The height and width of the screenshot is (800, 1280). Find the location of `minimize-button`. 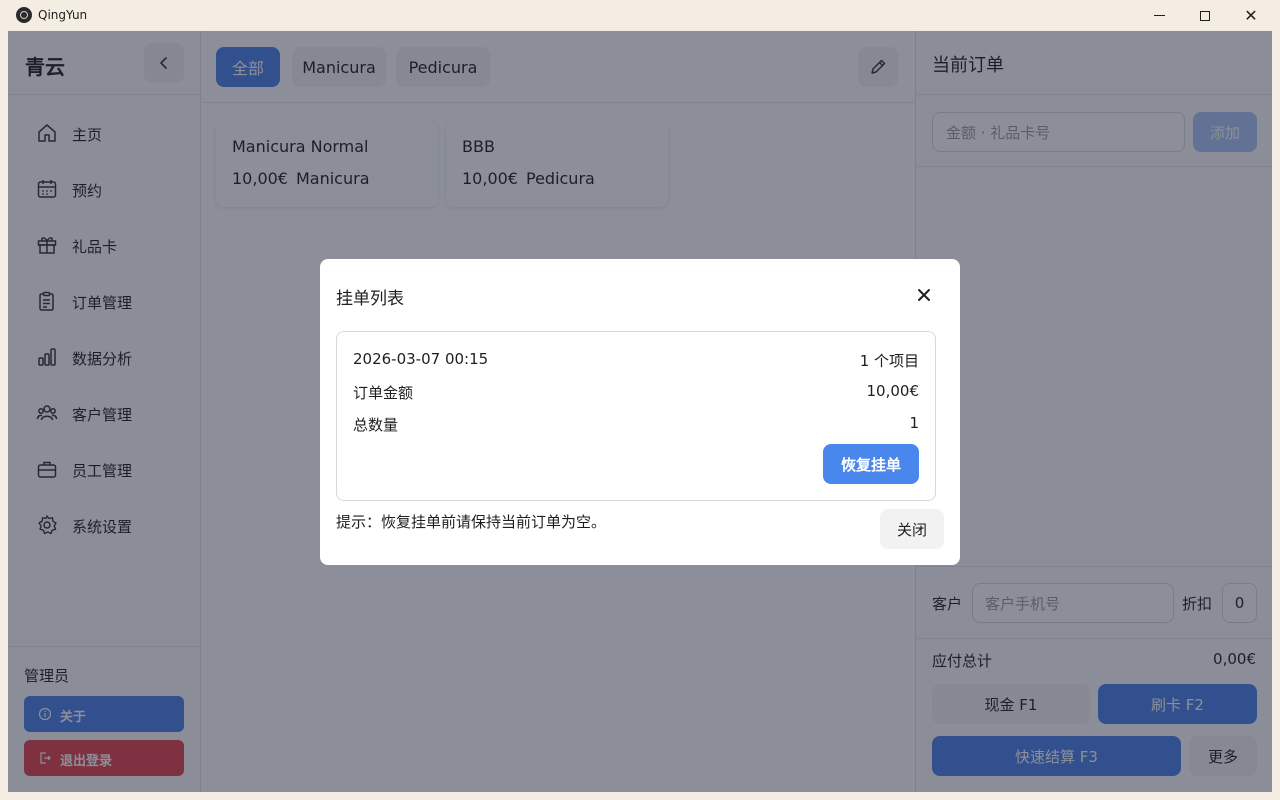

minimize-button is located at coordinates (1159, 15).